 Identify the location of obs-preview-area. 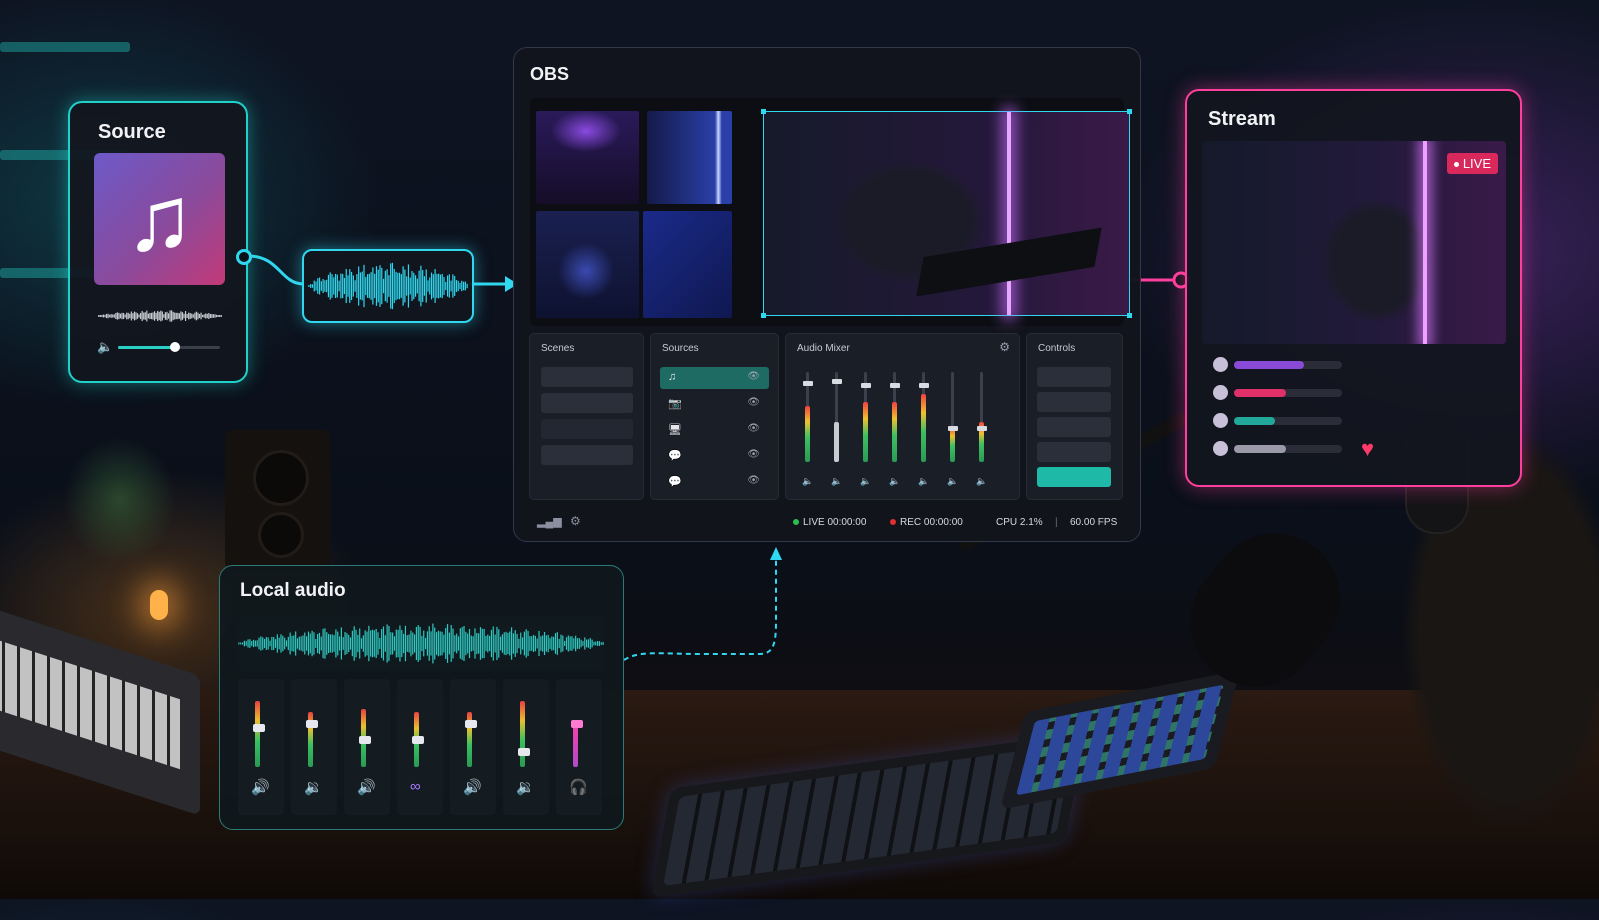
(831, 212).